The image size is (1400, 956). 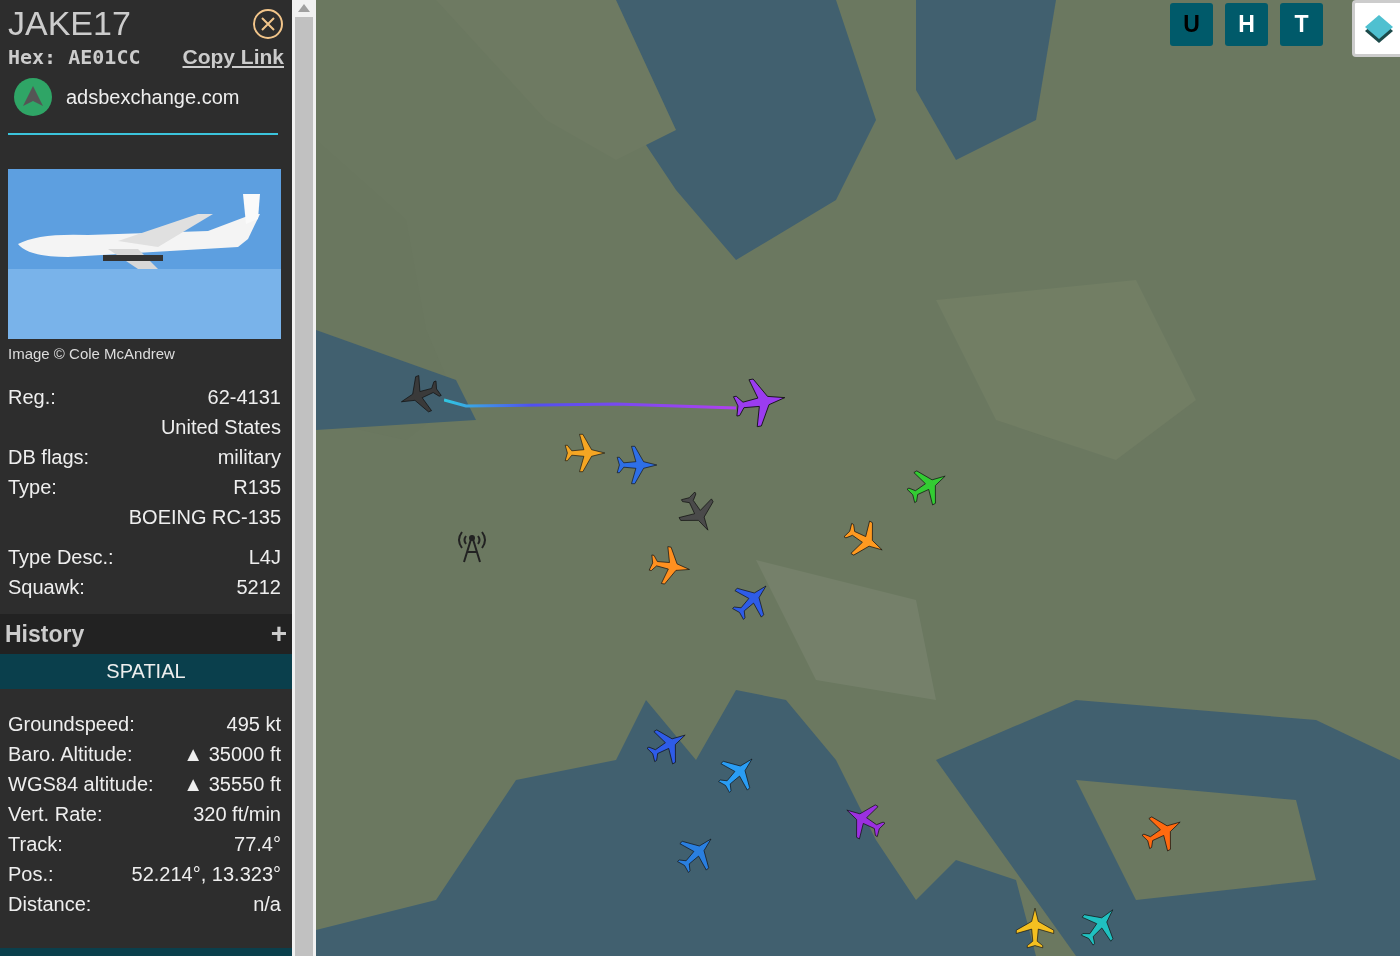 I want to click on scroll-up-icon, so click(x=304, y=8).